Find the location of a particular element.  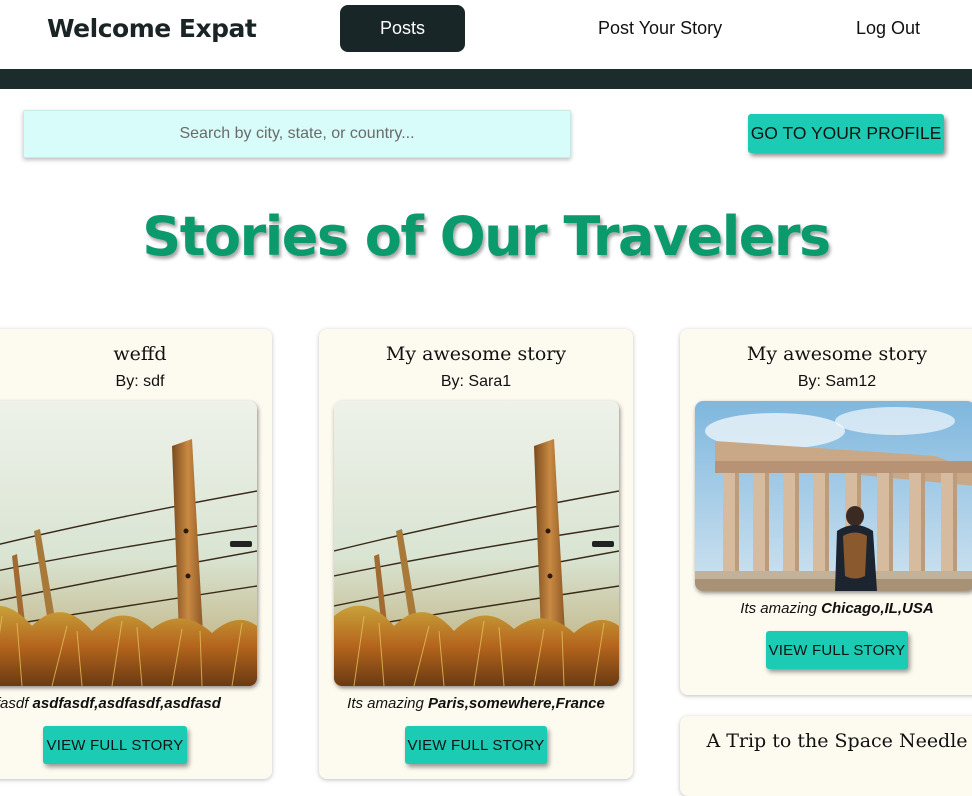

nav-post-your-story-link: Post Your Story is located at coordinates (660, 28).